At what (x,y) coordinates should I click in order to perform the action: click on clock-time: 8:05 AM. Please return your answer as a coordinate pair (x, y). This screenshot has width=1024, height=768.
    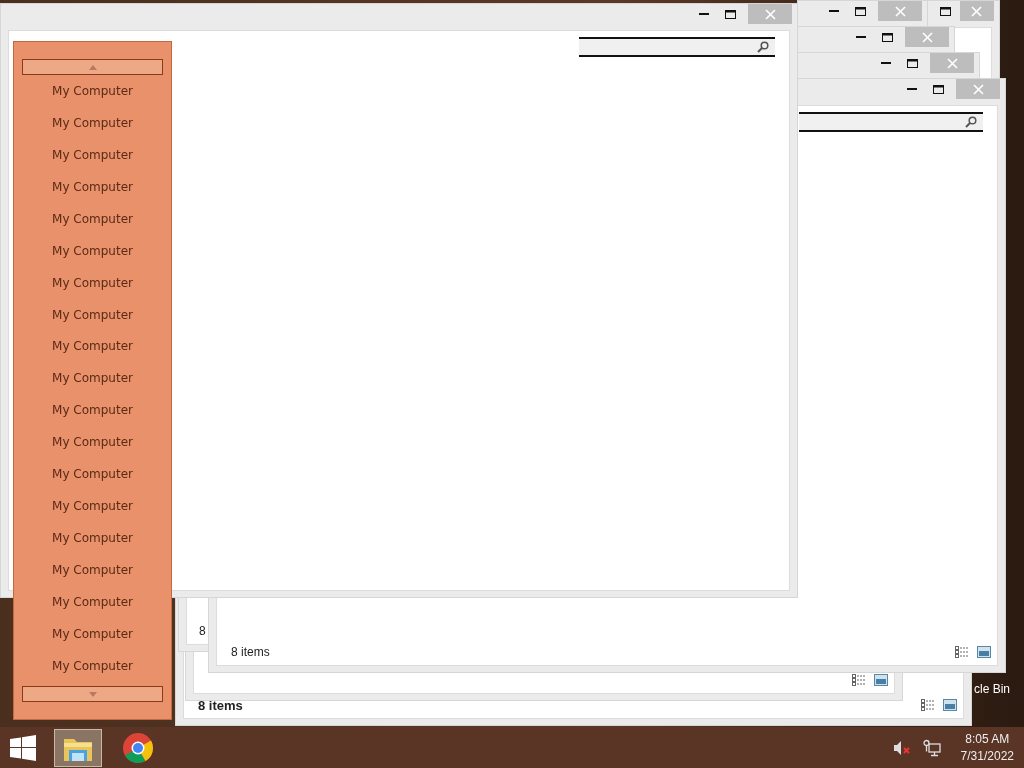
    Looking at the image, I should click on (987, 739).